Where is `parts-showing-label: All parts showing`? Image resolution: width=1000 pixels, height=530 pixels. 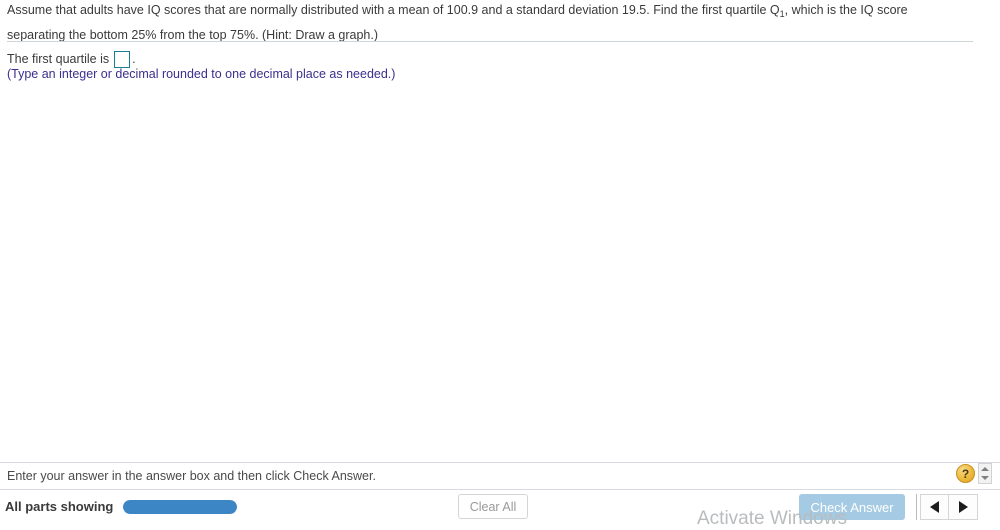
parts-showing-label: All parts showing is located at coordinates (59, 506).